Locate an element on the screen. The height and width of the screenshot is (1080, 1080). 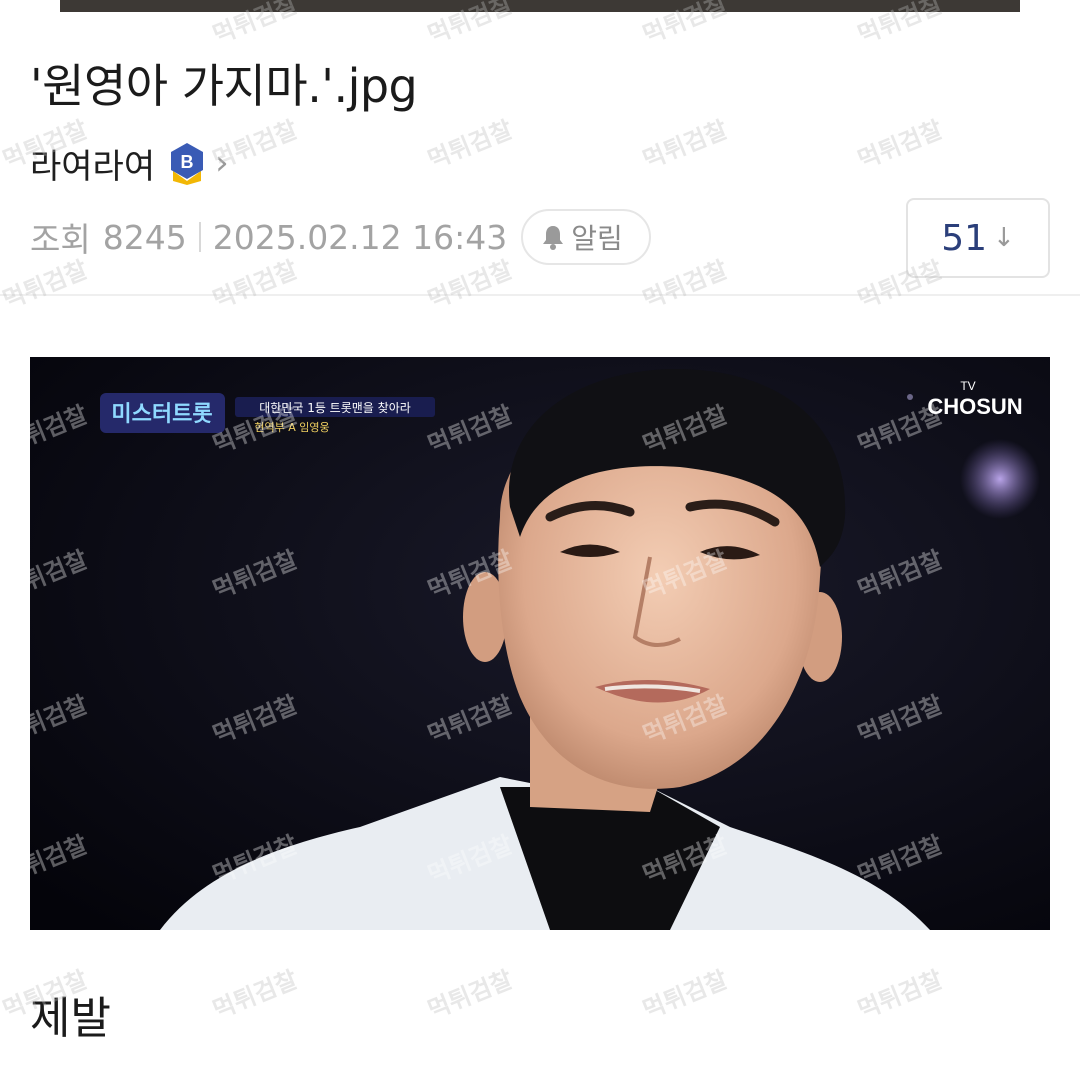
member-grade-badge-icon: B is located at coordinates (187, 163).